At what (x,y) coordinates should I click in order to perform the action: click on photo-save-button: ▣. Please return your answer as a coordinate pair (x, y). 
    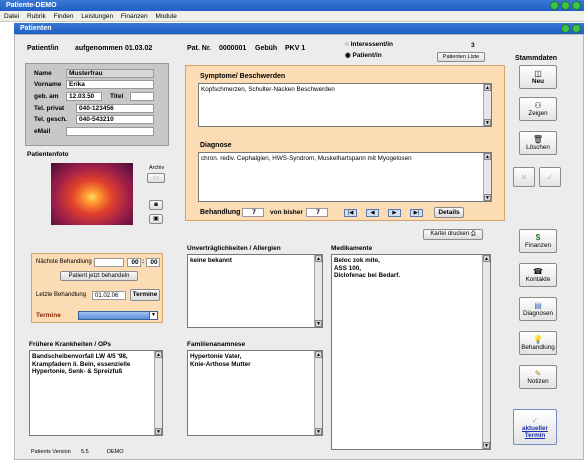
    Looking at the image, I should click on (156, 219).